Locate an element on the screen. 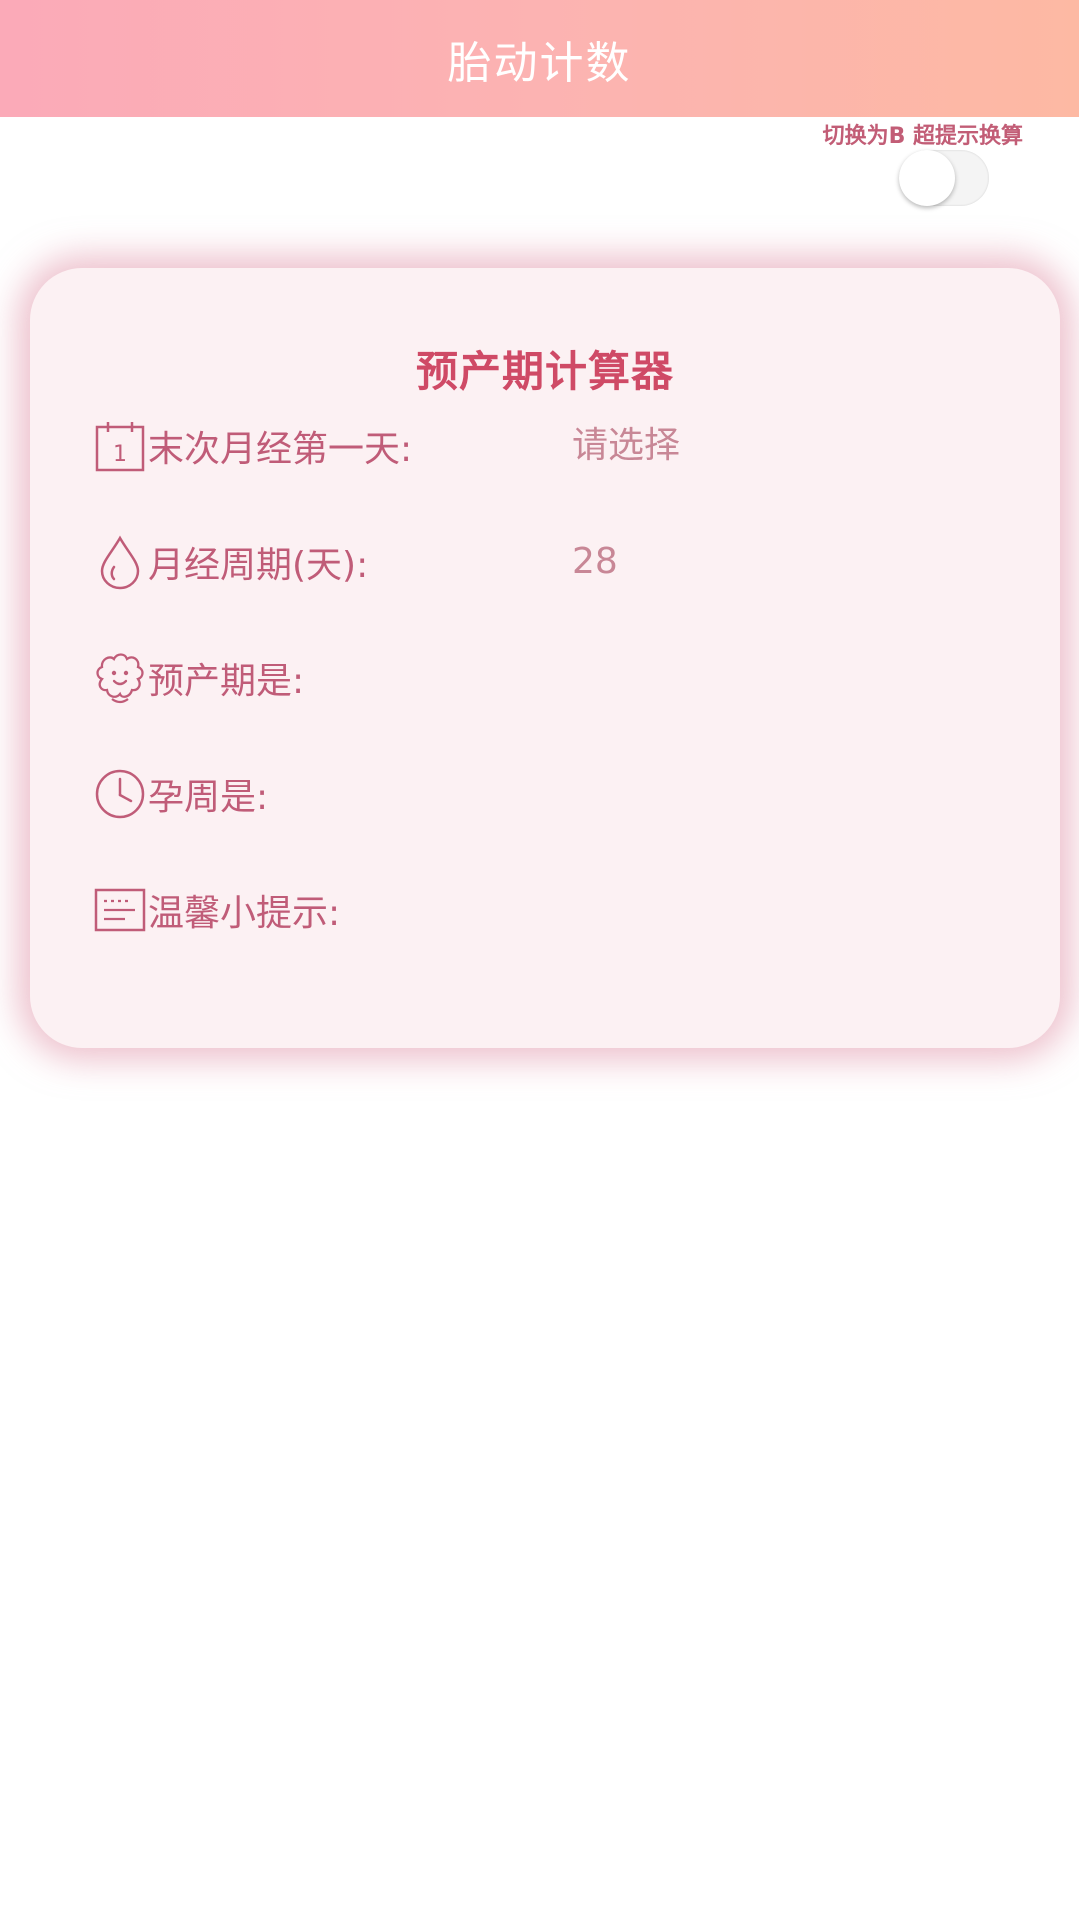  lmp-row: 1 末次月经第一天: is located at coordinates (252, 446).